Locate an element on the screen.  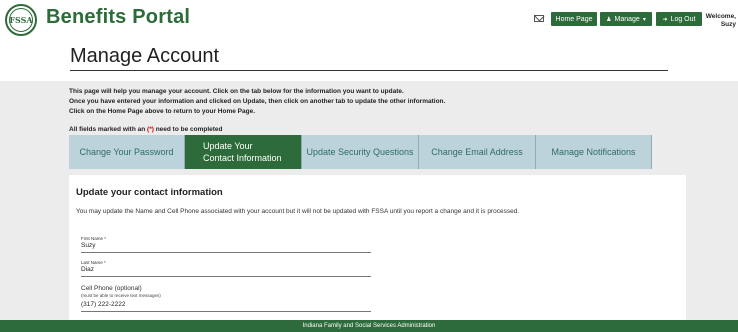
mail-icon is located at coordinates (539, 18).